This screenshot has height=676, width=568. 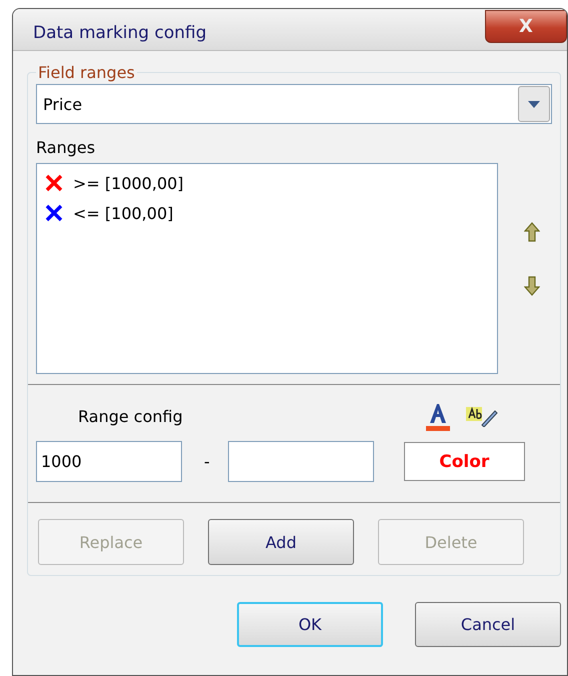 I want to click on range-item: <= [100,00], so click(x=271, y=213).